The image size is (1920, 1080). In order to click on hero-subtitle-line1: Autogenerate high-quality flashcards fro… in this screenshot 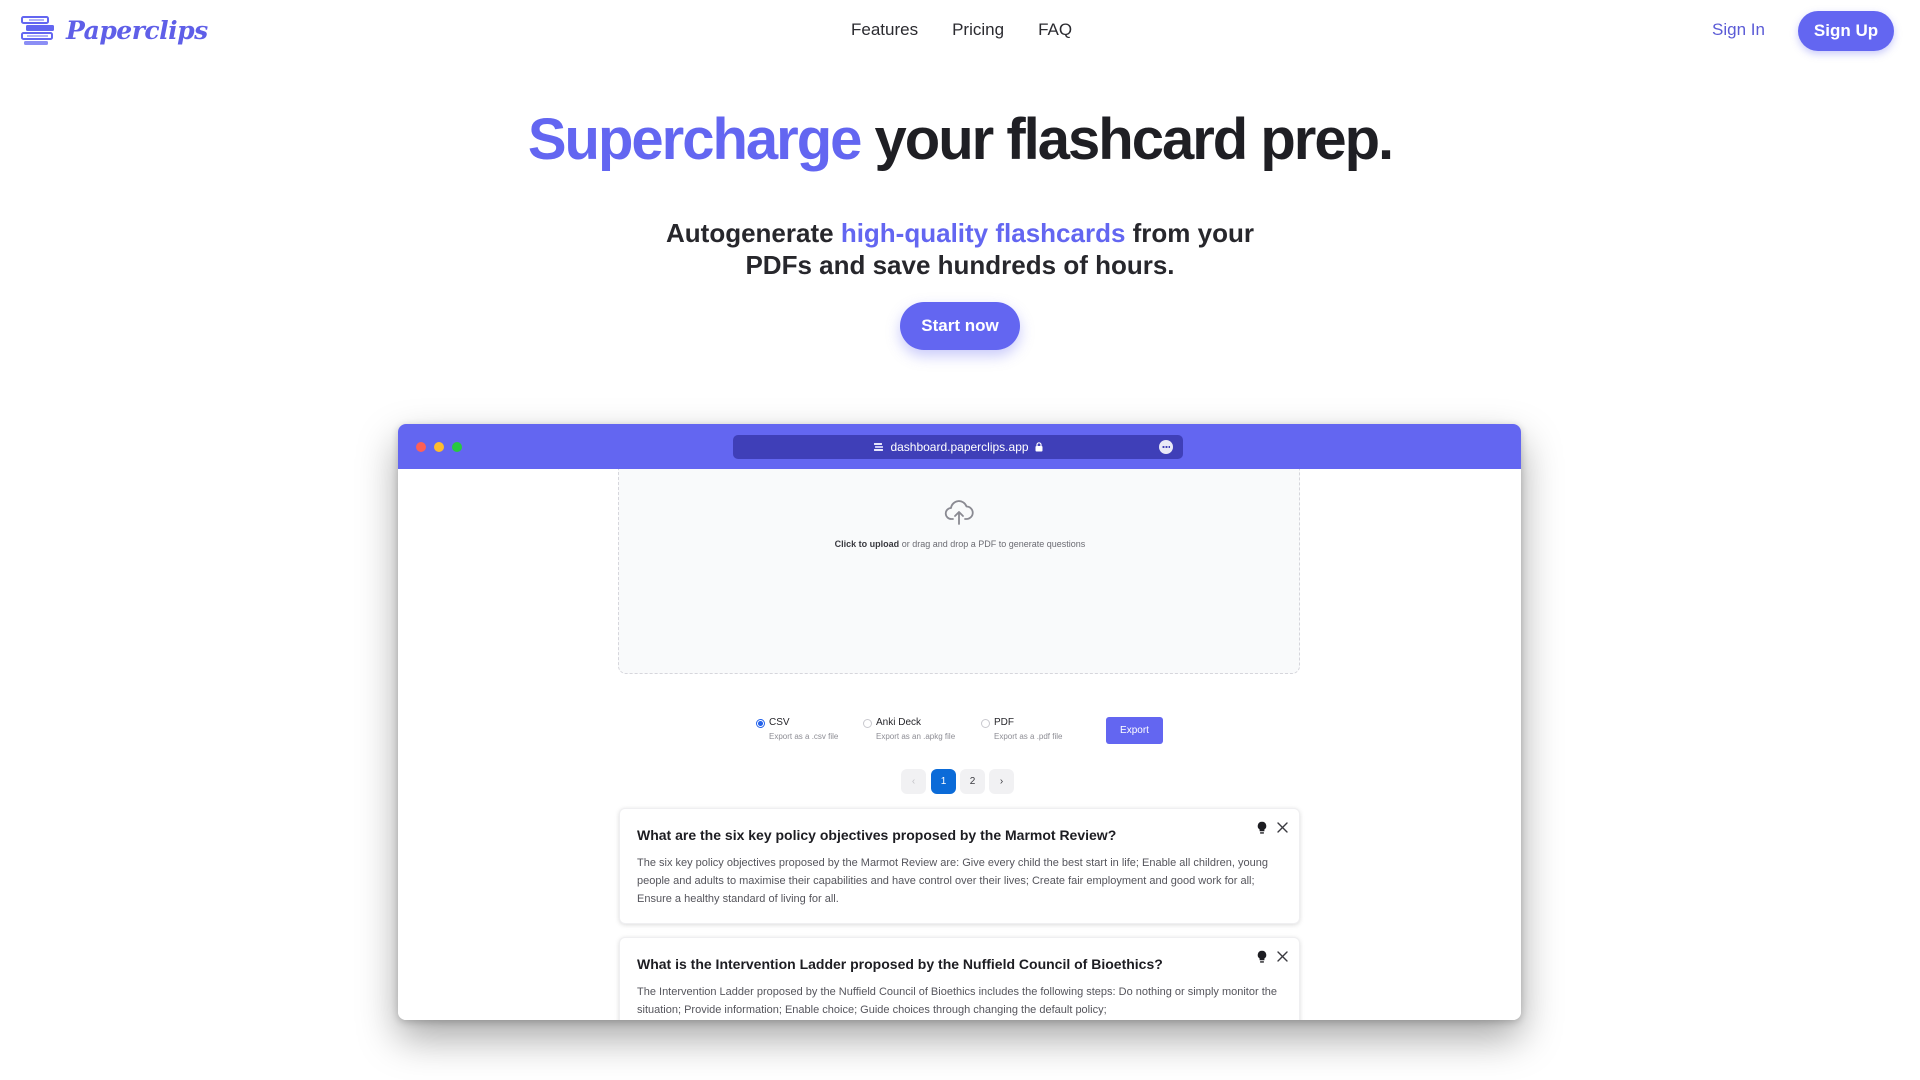, I will do `click(960, 233)`.